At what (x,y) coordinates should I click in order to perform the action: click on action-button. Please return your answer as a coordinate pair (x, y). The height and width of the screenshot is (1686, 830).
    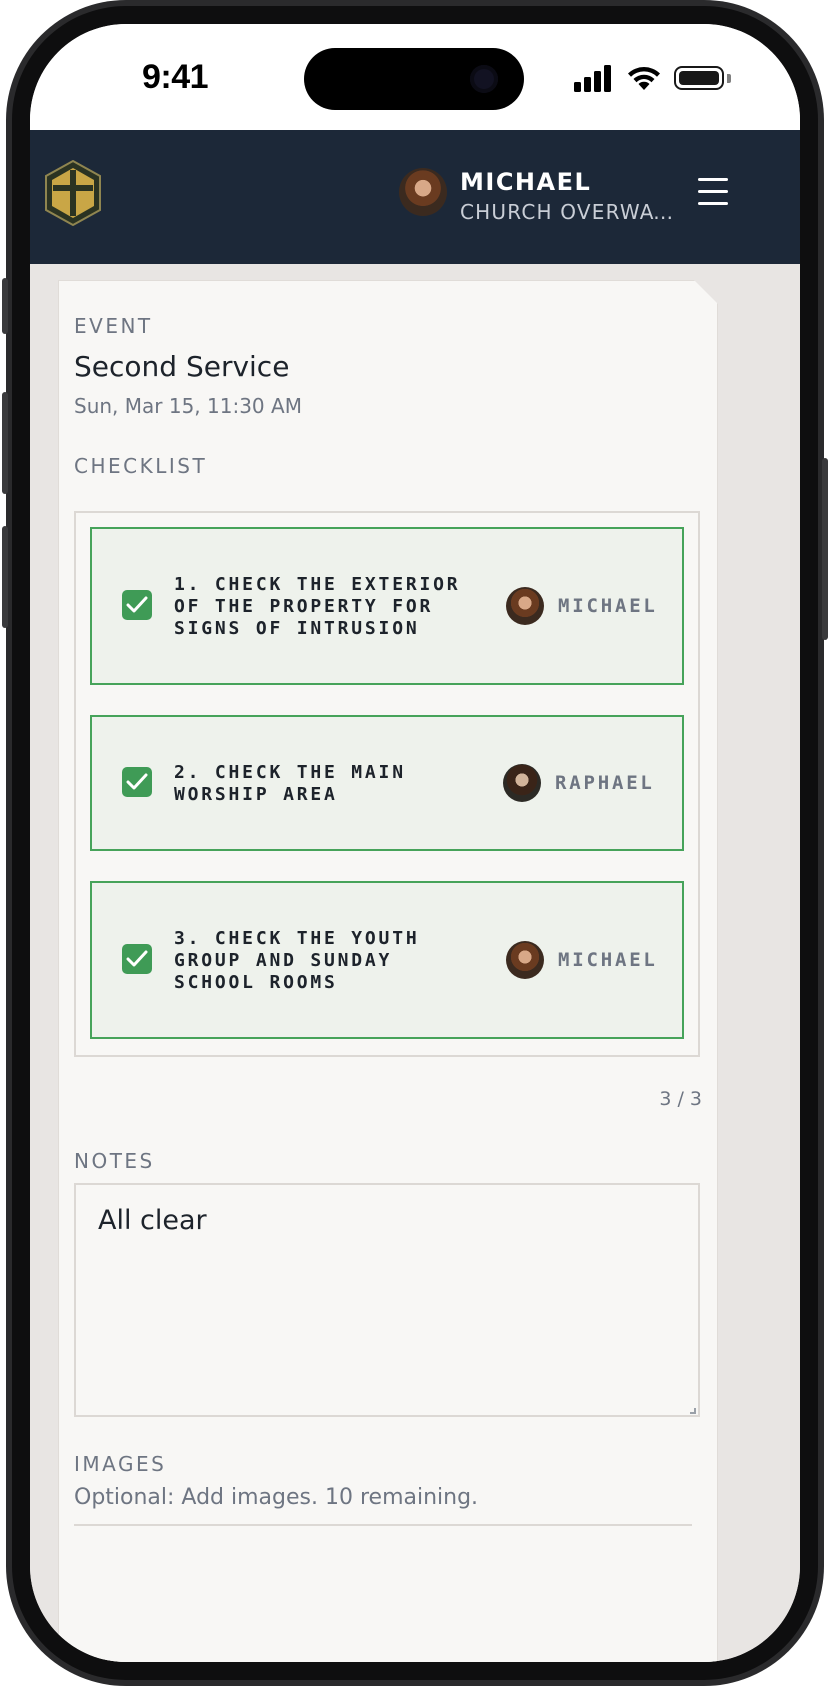
    Looking at the image, I should click on (5, 306).